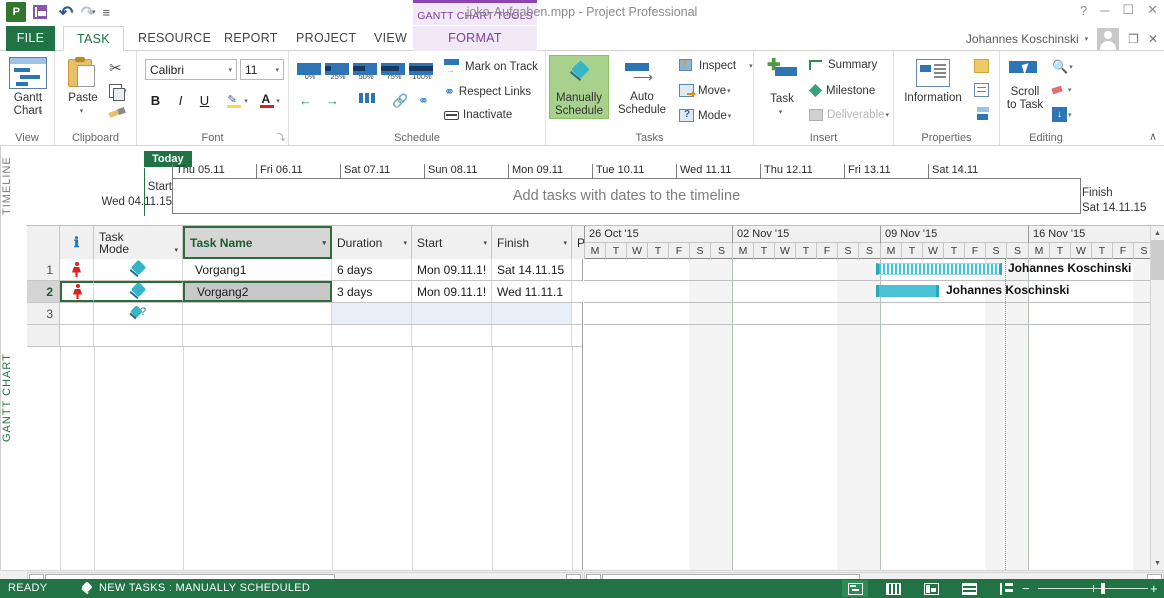  I want to click on close-icon: ✕, so click(1152, 10).